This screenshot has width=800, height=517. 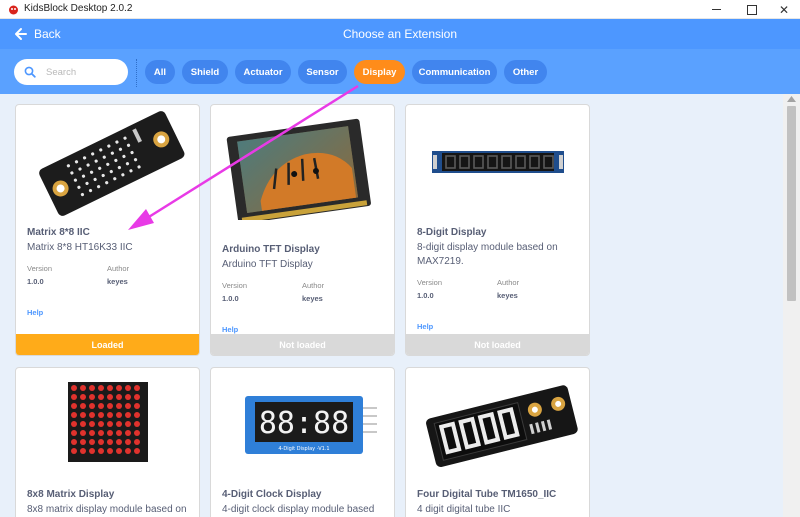 I want to click on card-title: 8-Digit Display, so click(x=452, y=232).